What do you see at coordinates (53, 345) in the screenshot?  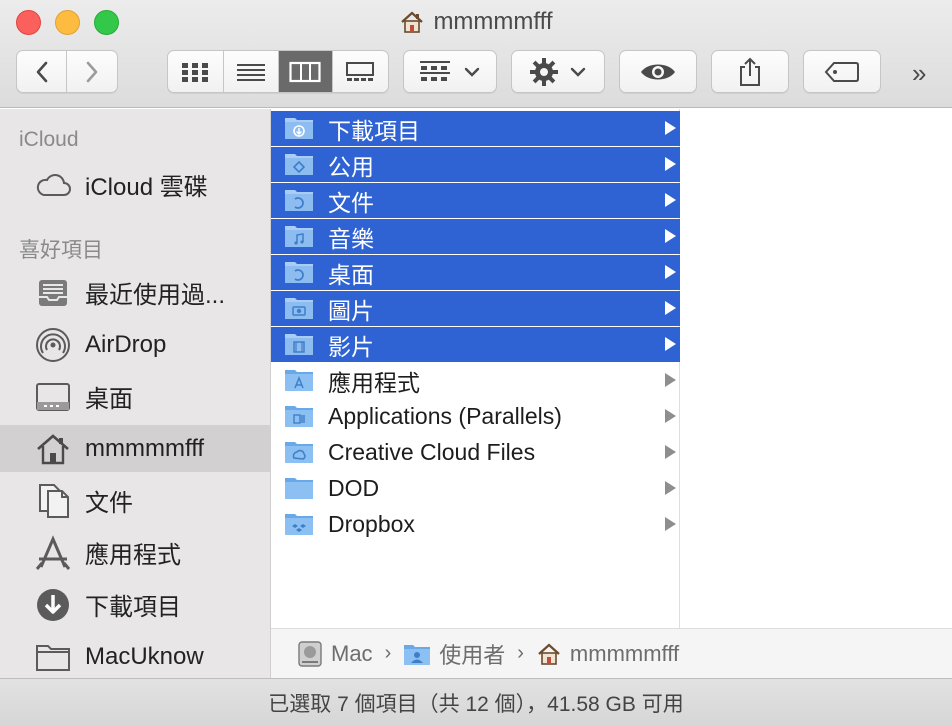 I see `airdrop-icon` at bounding box center [53, 345].